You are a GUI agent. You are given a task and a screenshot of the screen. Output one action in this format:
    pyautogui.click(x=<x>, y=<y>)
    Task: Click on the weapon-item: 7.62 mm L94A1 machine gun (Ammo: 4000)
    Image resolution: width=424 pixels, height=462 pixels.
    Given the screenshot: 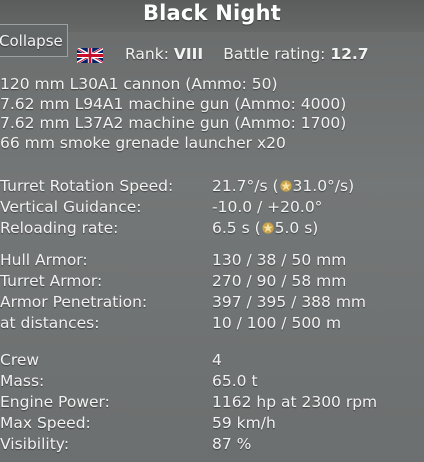 What is the action you would take?
    pyautogui.click(x=173, y=103)
    